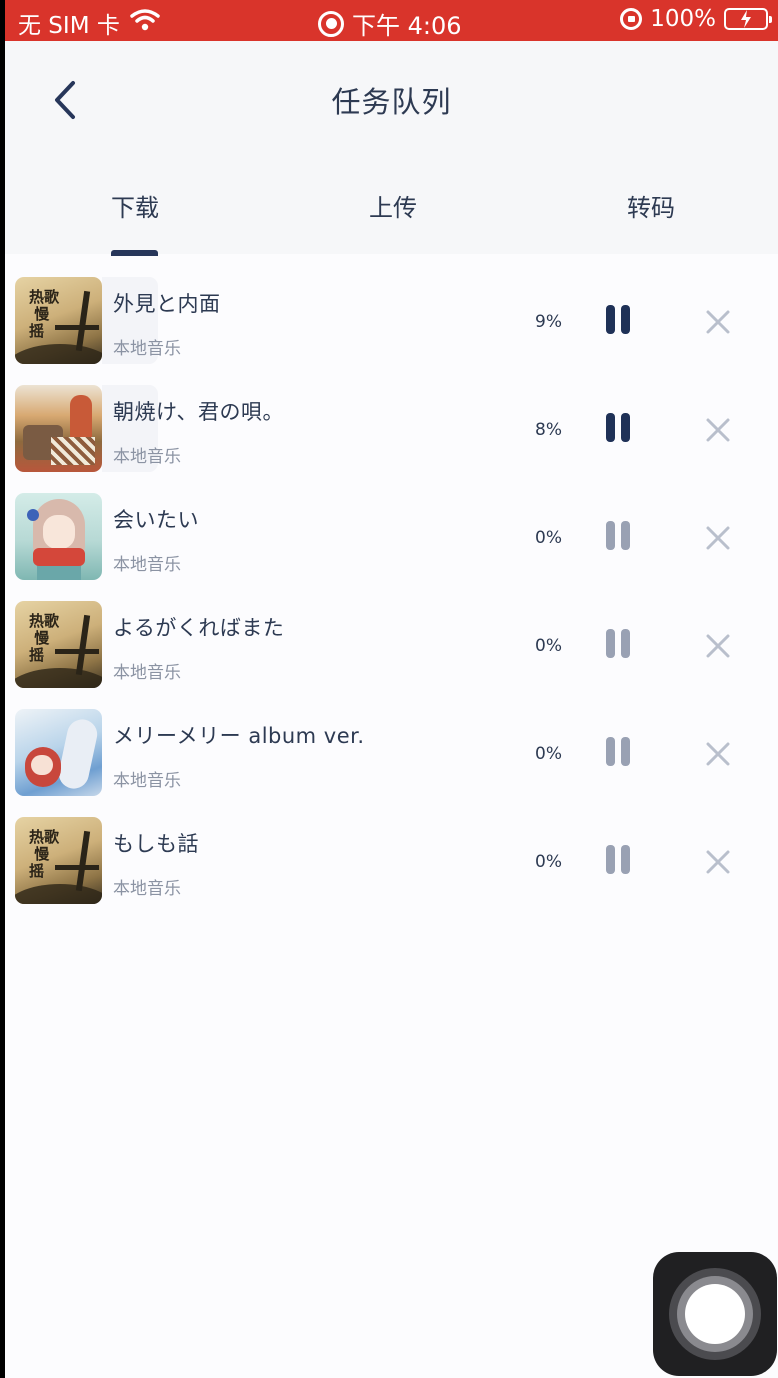 The image size is (778, 1378). What do you see at coordinates (134, 253) in the screenshot?
I see `active-tab-indicator` at bounding box center [134, 253].